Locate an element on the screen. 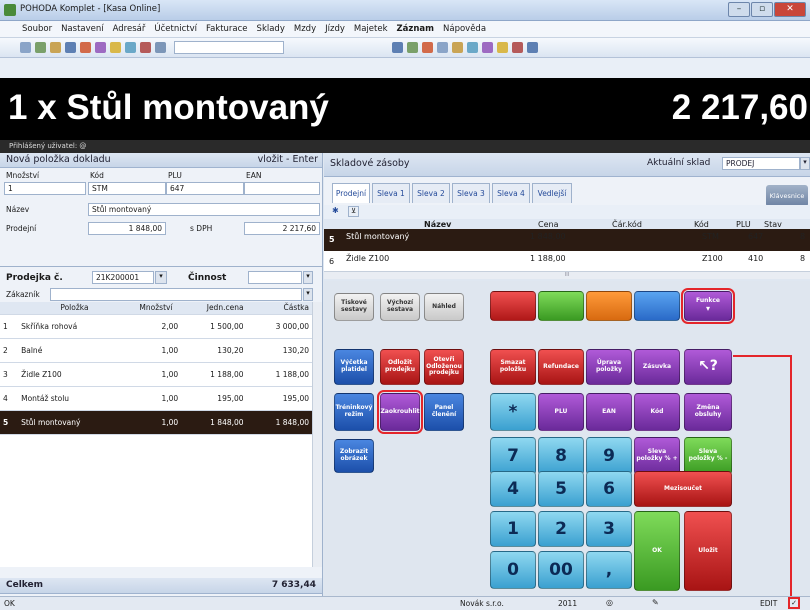  key-2: 2 is located at coordinates (561, 529).